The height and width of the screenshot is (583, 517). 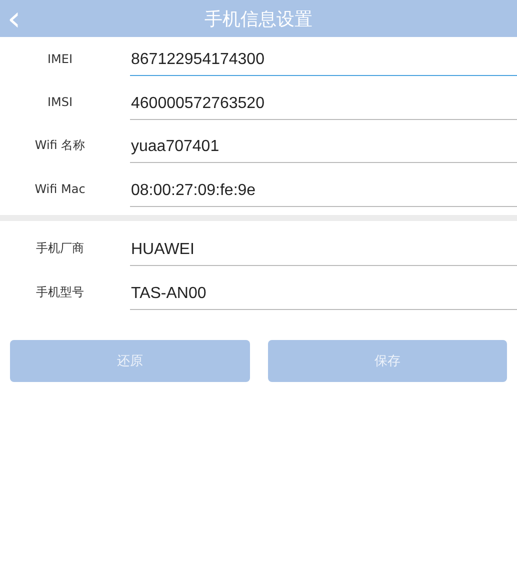 I want to click on field-label: Wifi Mac, so click(x=60, y=189).